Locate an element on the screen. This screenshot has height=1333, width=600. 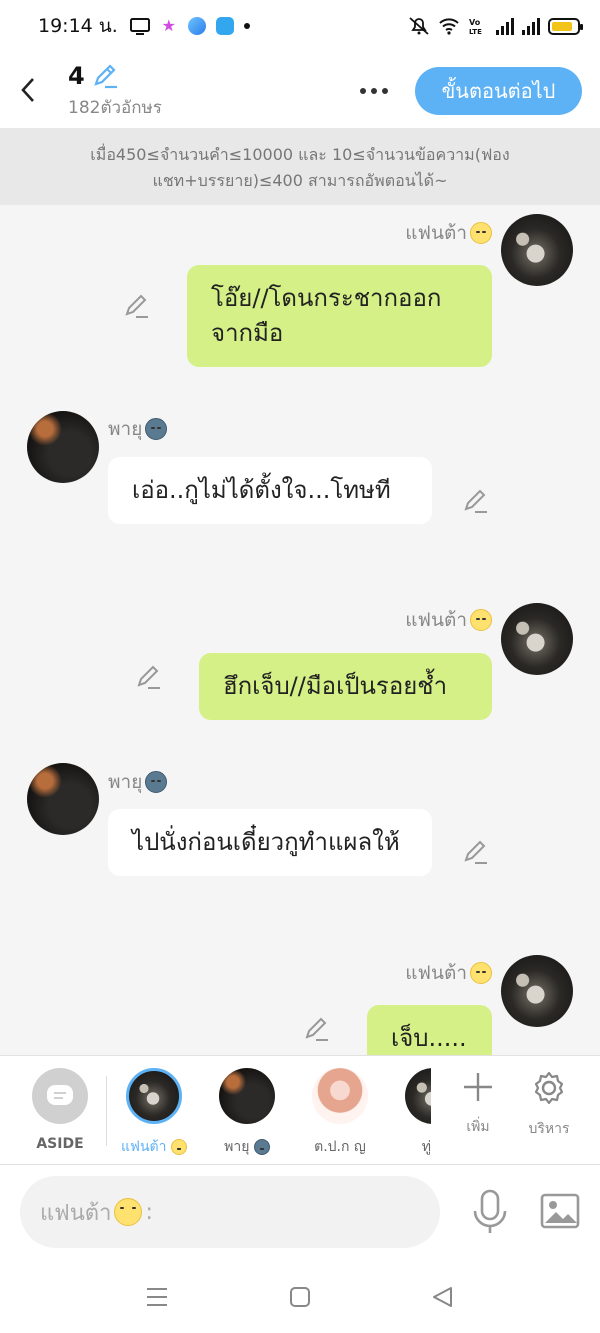
more-options-button is located at coordinates (374, 91).